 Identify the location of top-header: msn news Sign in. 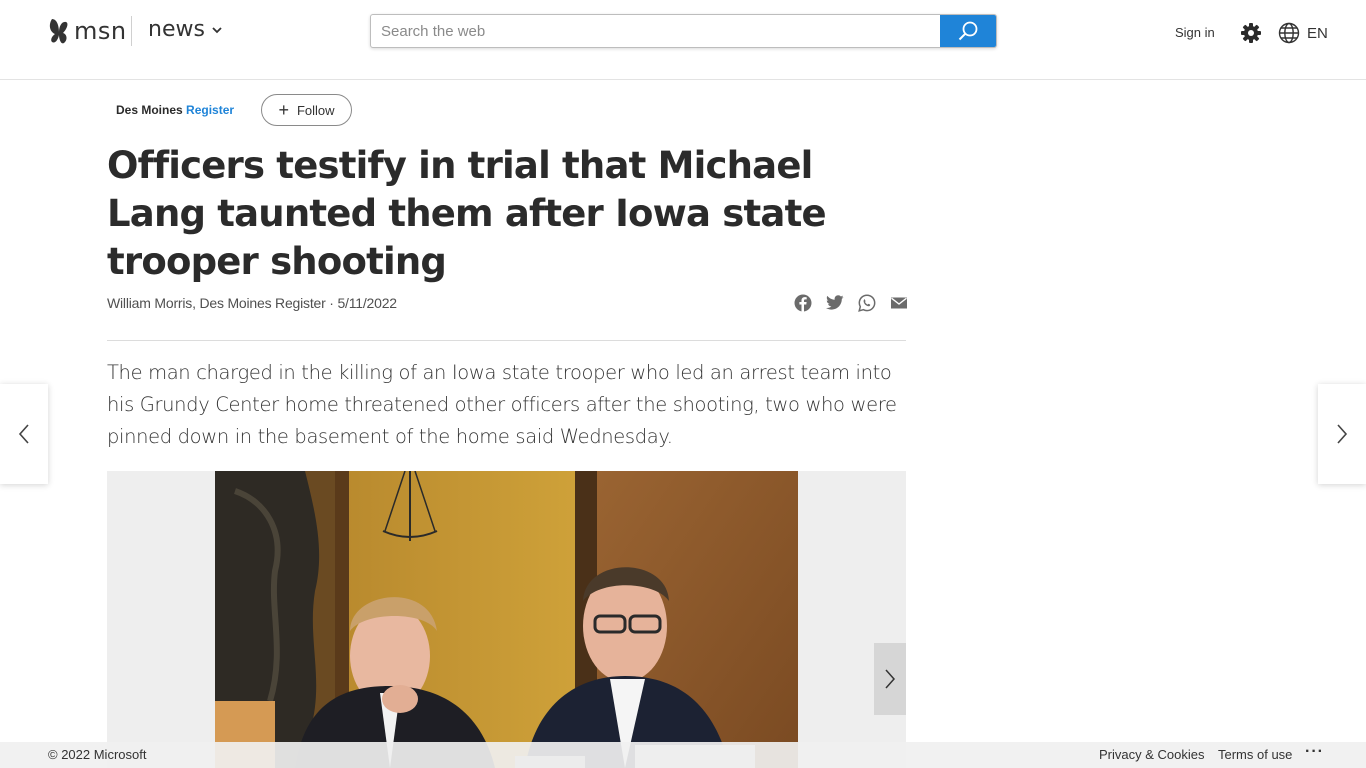
(683, 40).